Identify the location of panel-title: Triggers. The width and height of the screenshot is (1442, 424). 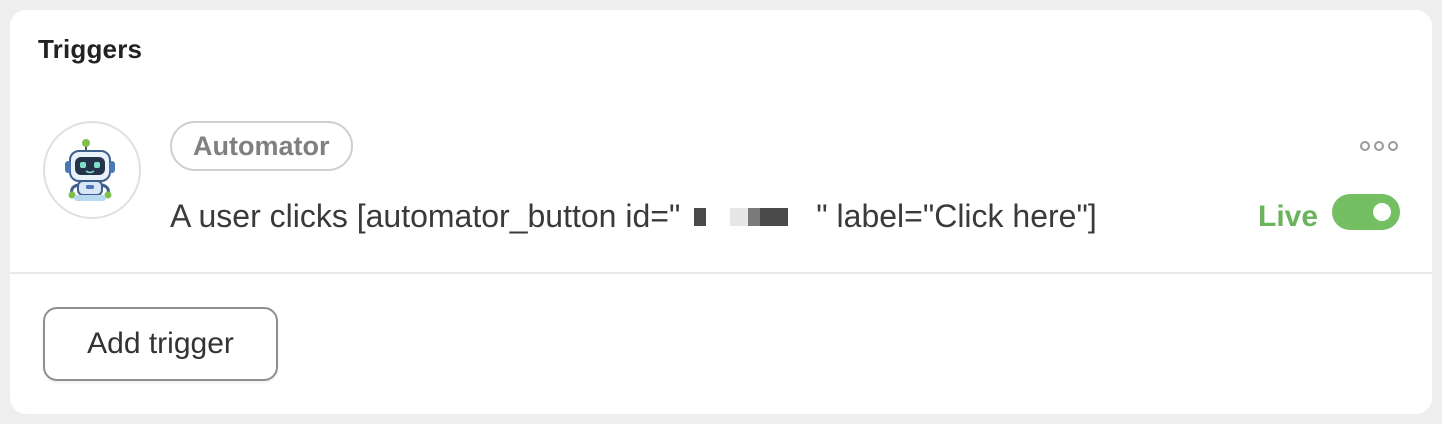
(90, 49).